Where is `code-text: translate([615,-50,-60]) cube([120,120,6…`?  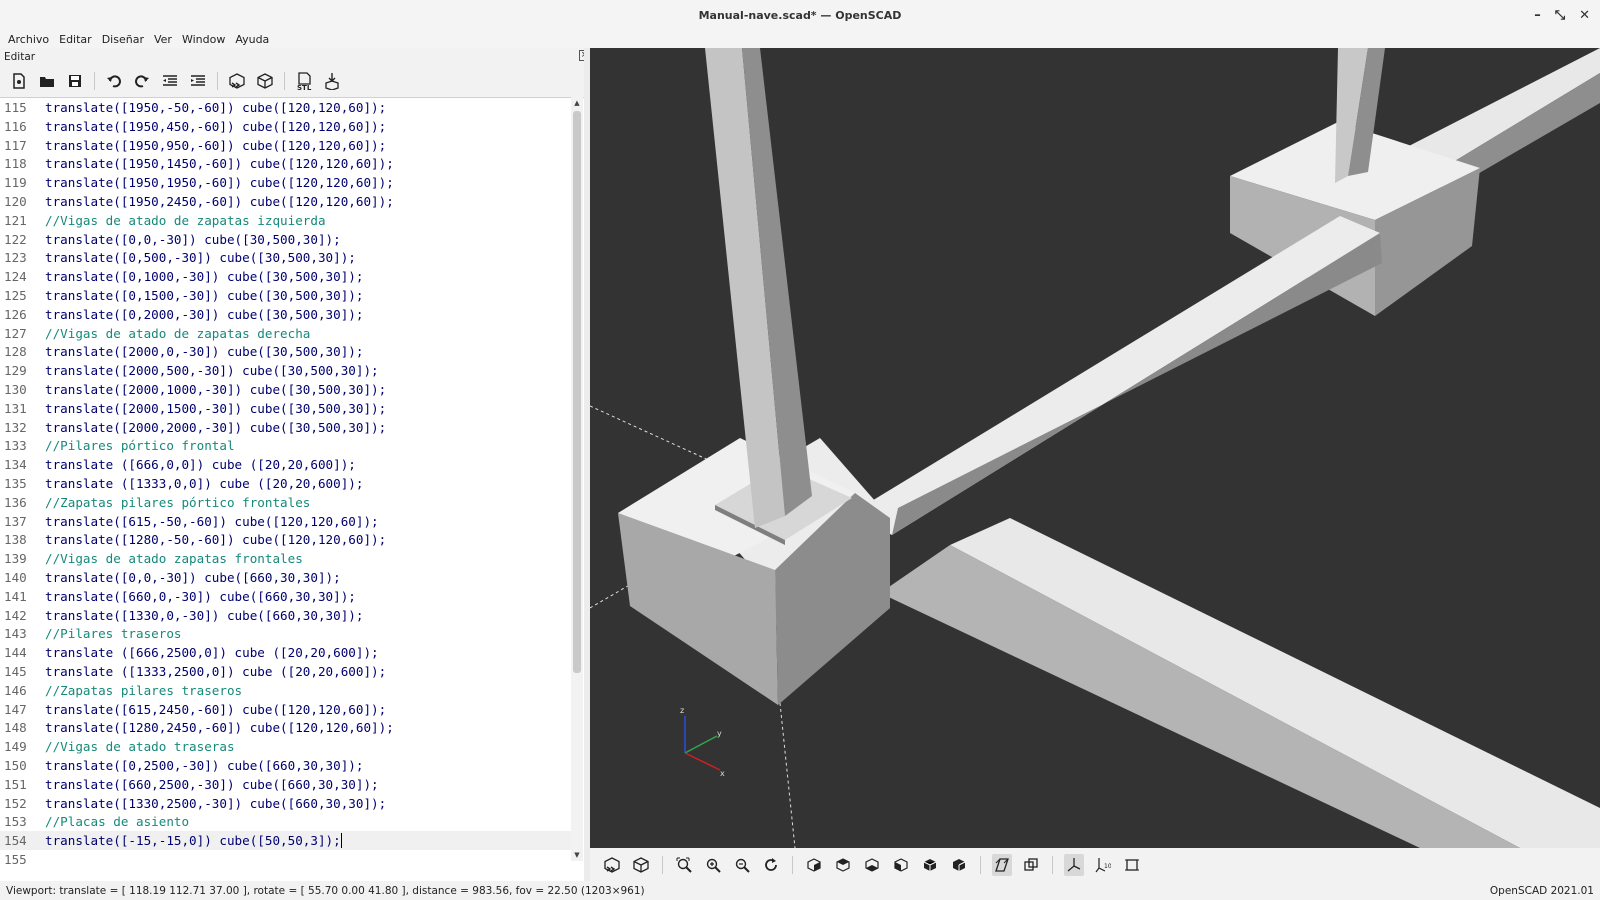
code-text: translate([615,-50,-60]) cube([120,120,6… is located at coordinates (212, 521).